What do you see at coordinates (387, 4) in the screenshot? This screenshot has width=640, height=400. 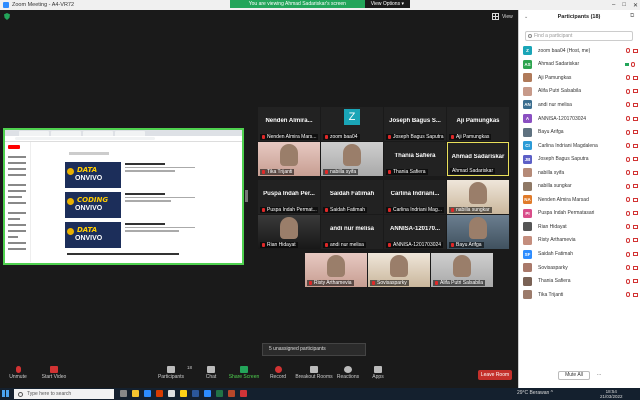 I see `view-options-button: View Options ▾` at bounding box center [387, 4].